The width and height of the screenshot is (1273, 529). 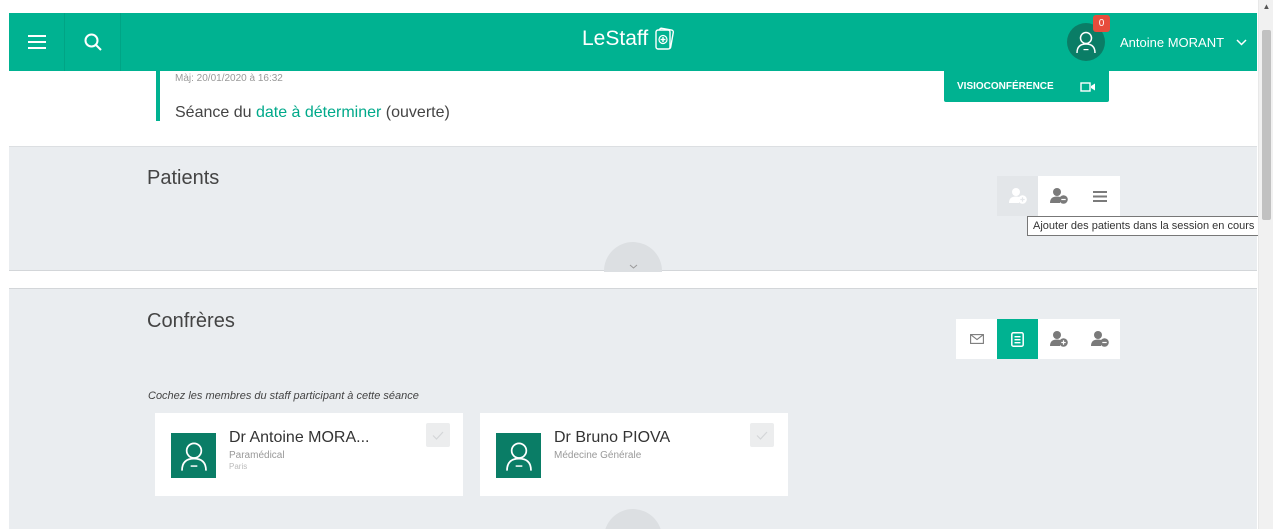 What do you see at coordinates (1005, 86) in the screenshot?
I see `videoconference-label: VISIOCONFÉRENCE` at bounding box center [1005, 86].